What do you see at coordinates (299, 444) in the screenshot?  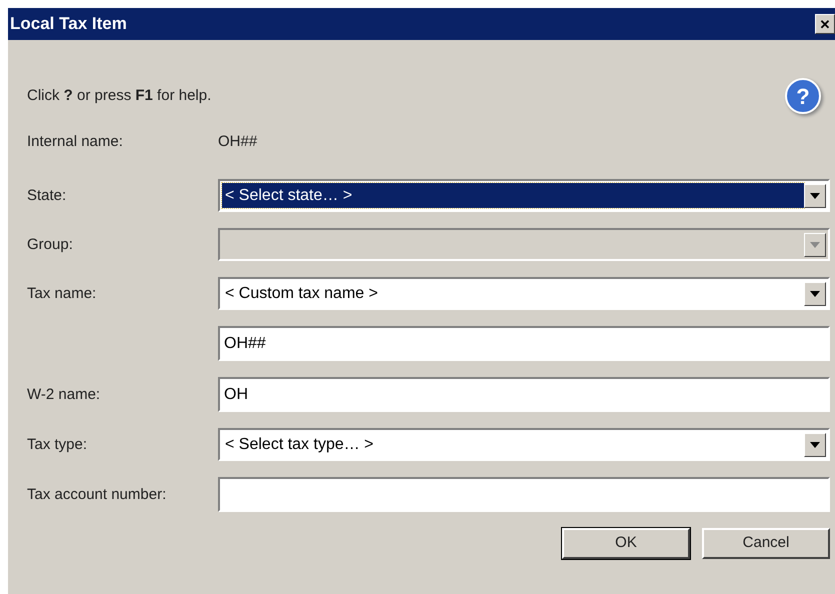 I see `dropdown-value: < Select tax type… >` at bounding box center [299, 444].